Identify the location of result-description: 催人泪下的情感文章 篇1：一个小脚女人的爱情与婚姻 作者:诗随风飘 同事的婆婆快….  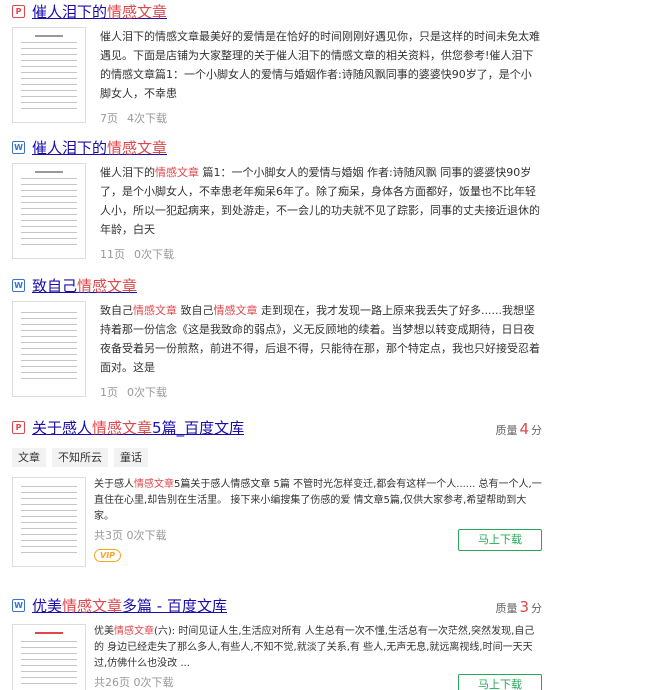
(320, 201).